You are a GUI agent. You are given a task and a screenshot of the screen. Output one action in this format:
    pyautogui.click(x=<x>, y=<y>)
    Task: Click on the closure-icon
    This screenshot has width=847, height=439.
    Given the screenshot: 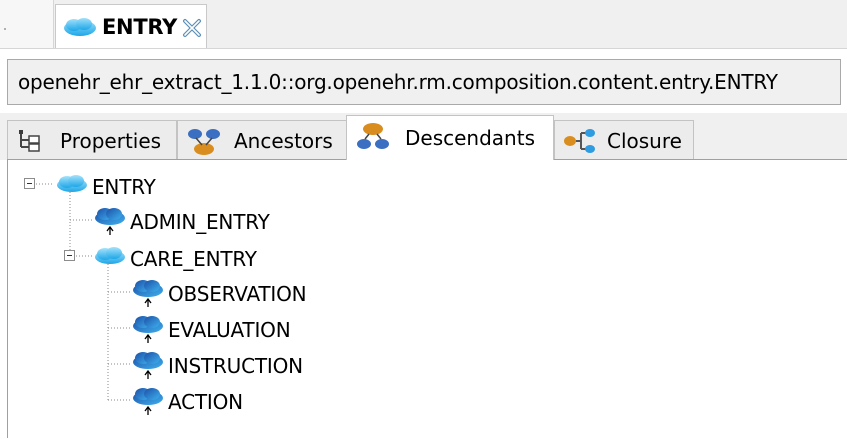 What is the action you would take?
    pyautogui.click(x=580, y=143)
    